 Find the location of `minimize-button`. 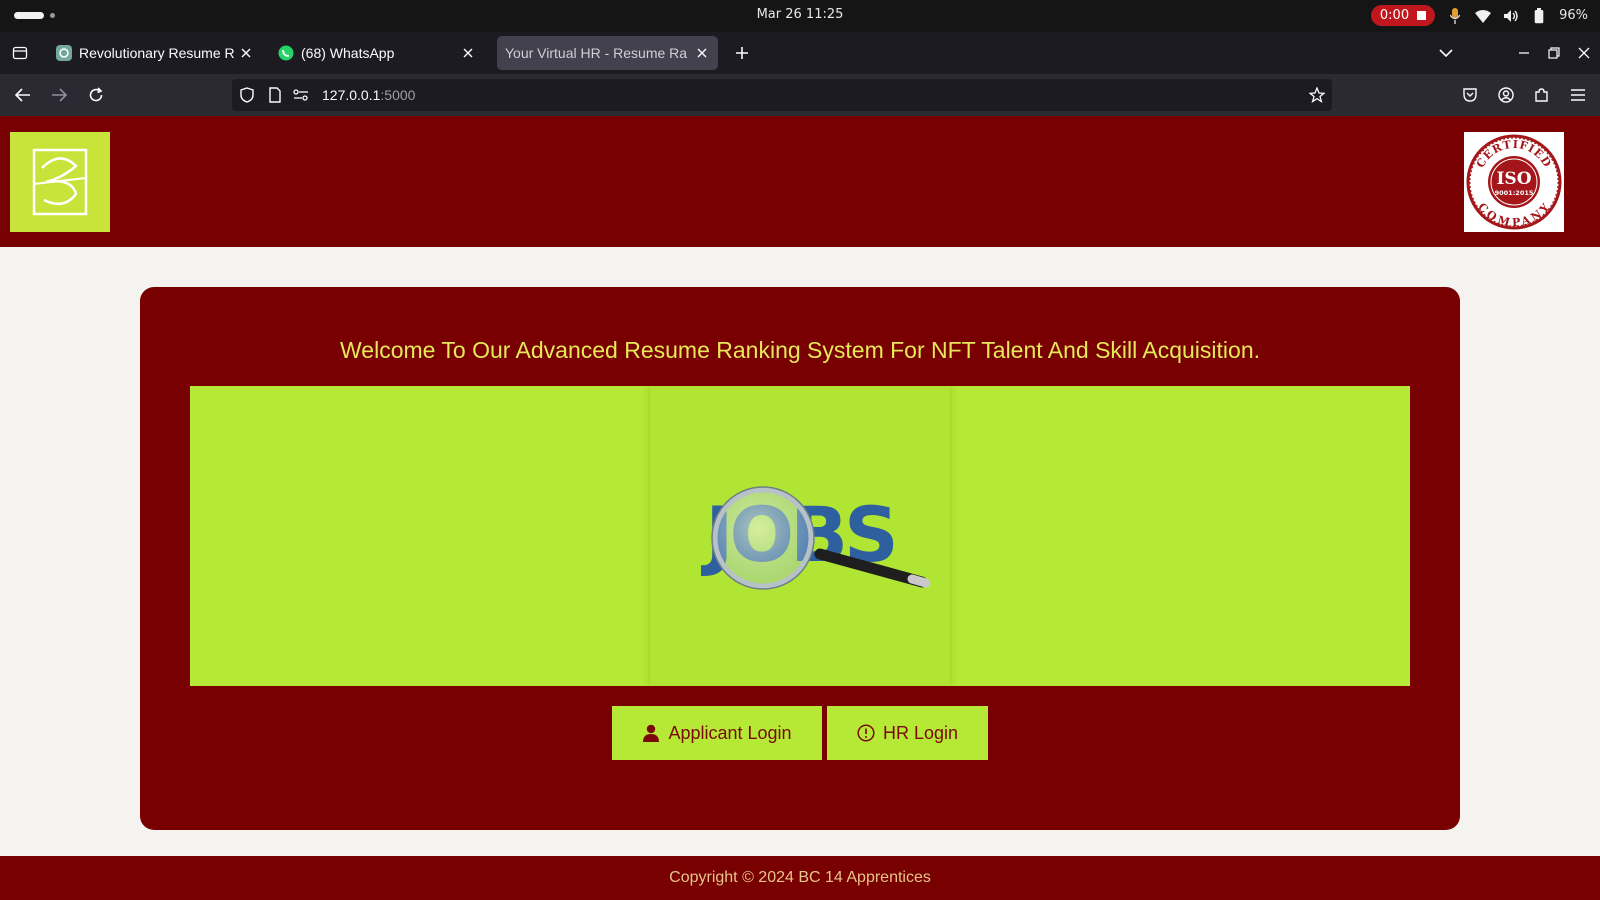

minimize-button is located at coordinates (1524, 53).